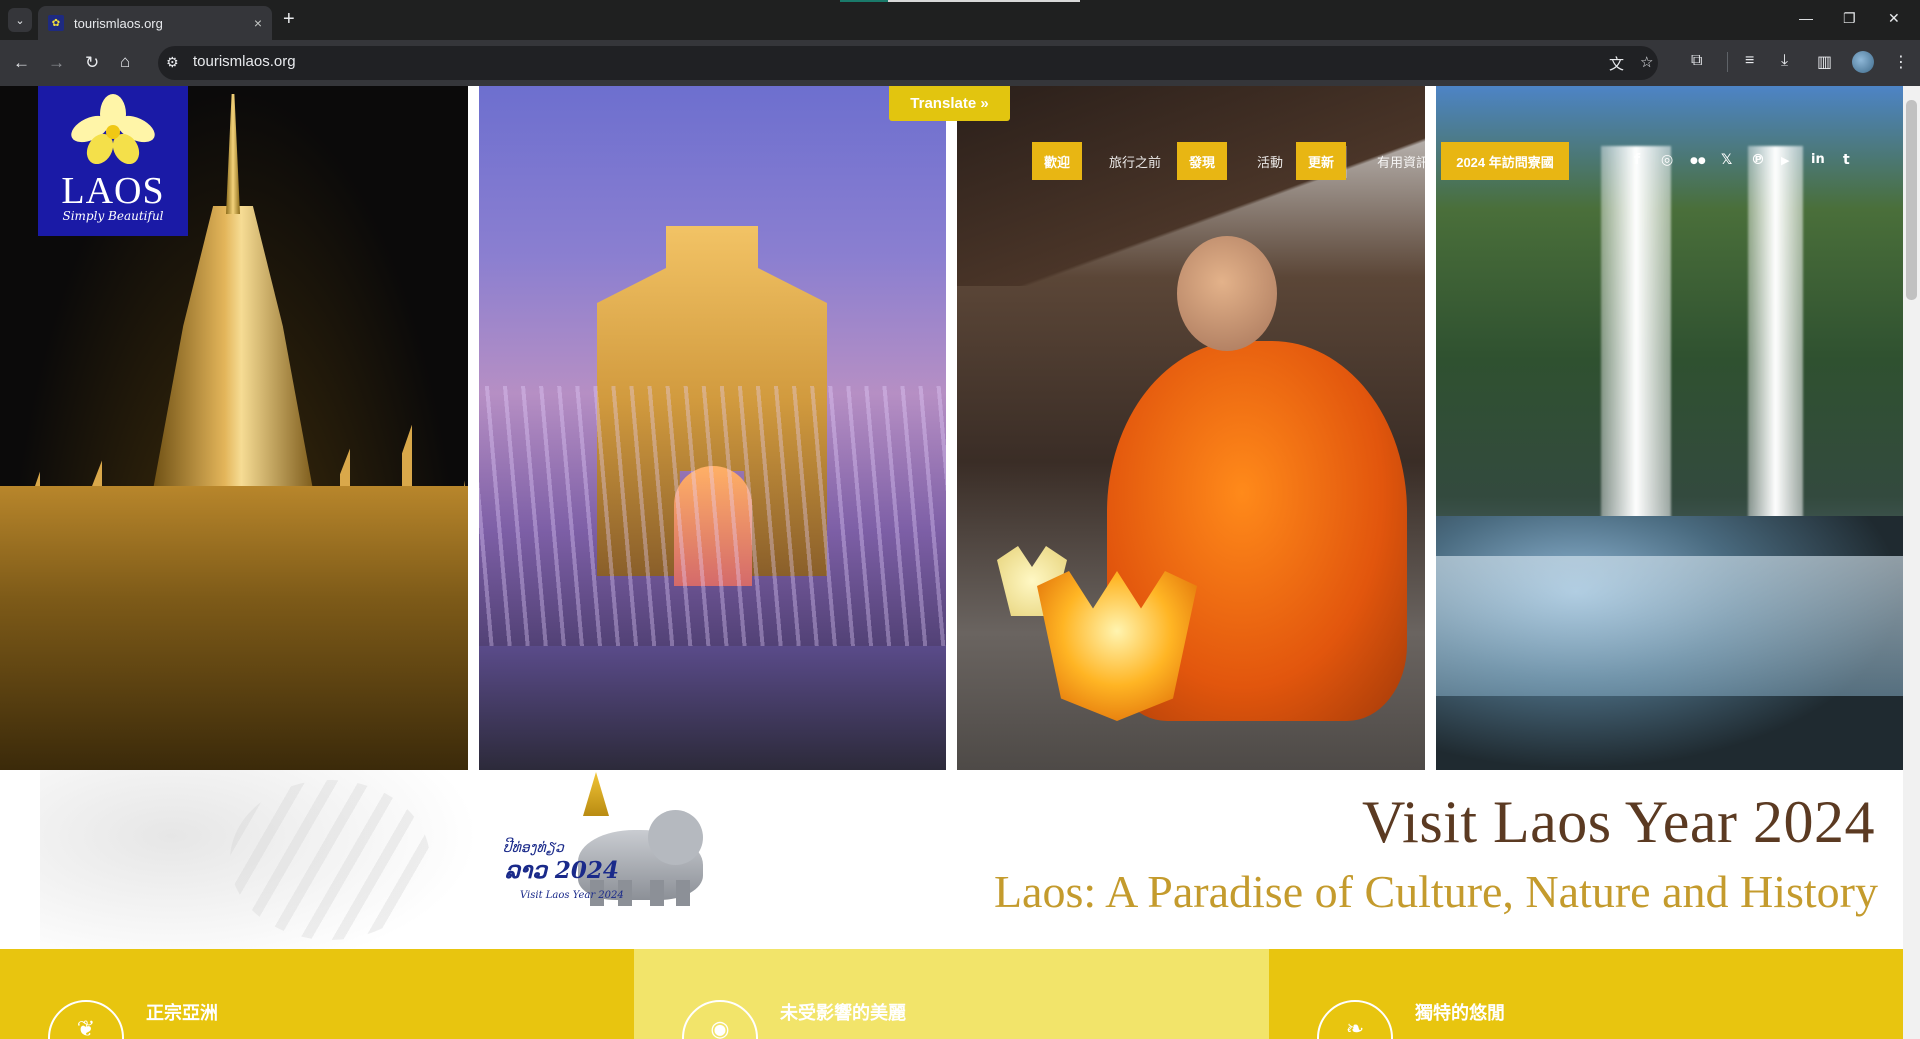 This screenshot has height=1039, width=1920. What do you see at coordinates (1894, 18) in the screenshot?
I see `close-window-icon: ✕` at bounding box center [1894, 18].